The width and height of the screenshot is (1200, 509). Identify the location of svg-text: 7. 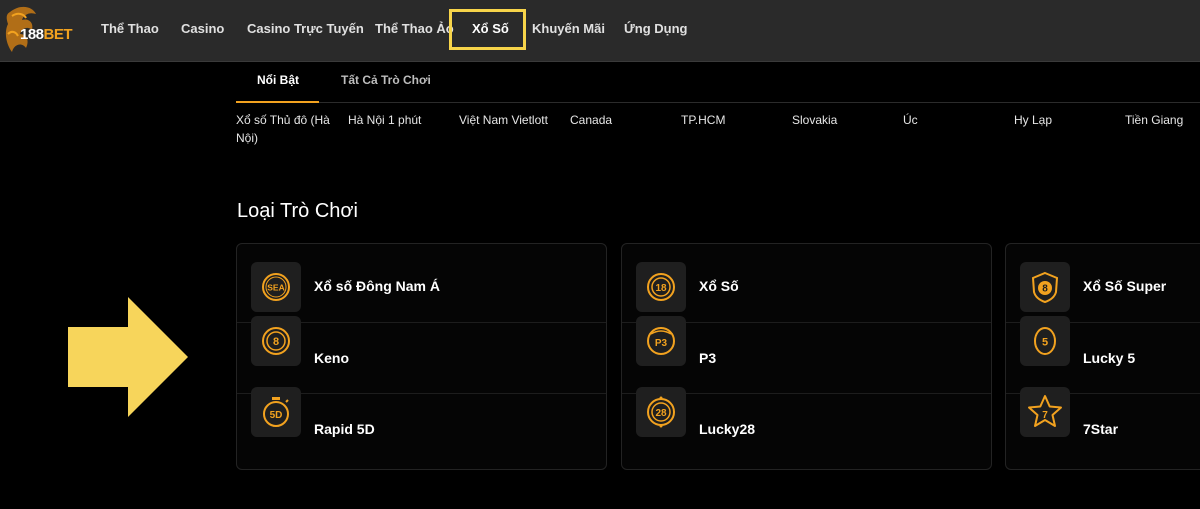
(1045, 415).